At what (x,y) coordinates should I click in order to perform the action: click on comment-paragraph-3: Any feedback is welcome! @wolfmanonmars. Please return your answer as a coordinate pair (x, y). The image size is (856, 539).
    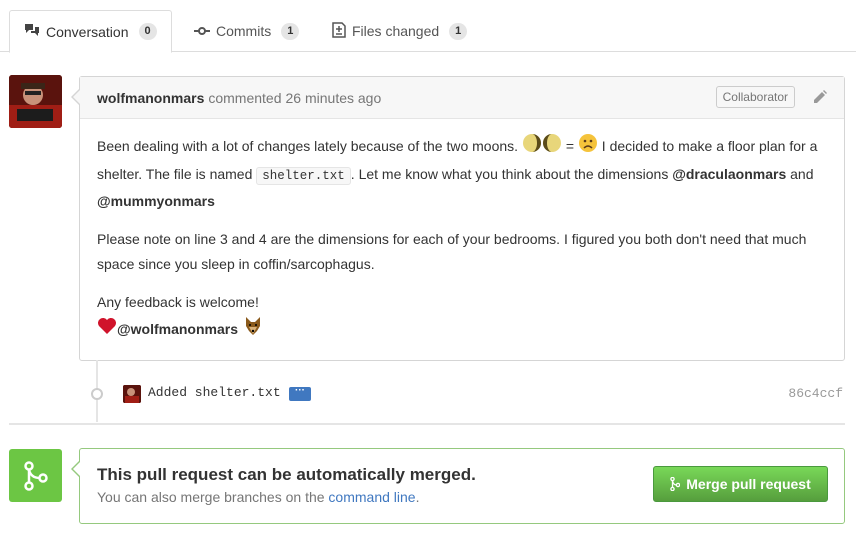
    Looking at the image, I should click on (462, 318).